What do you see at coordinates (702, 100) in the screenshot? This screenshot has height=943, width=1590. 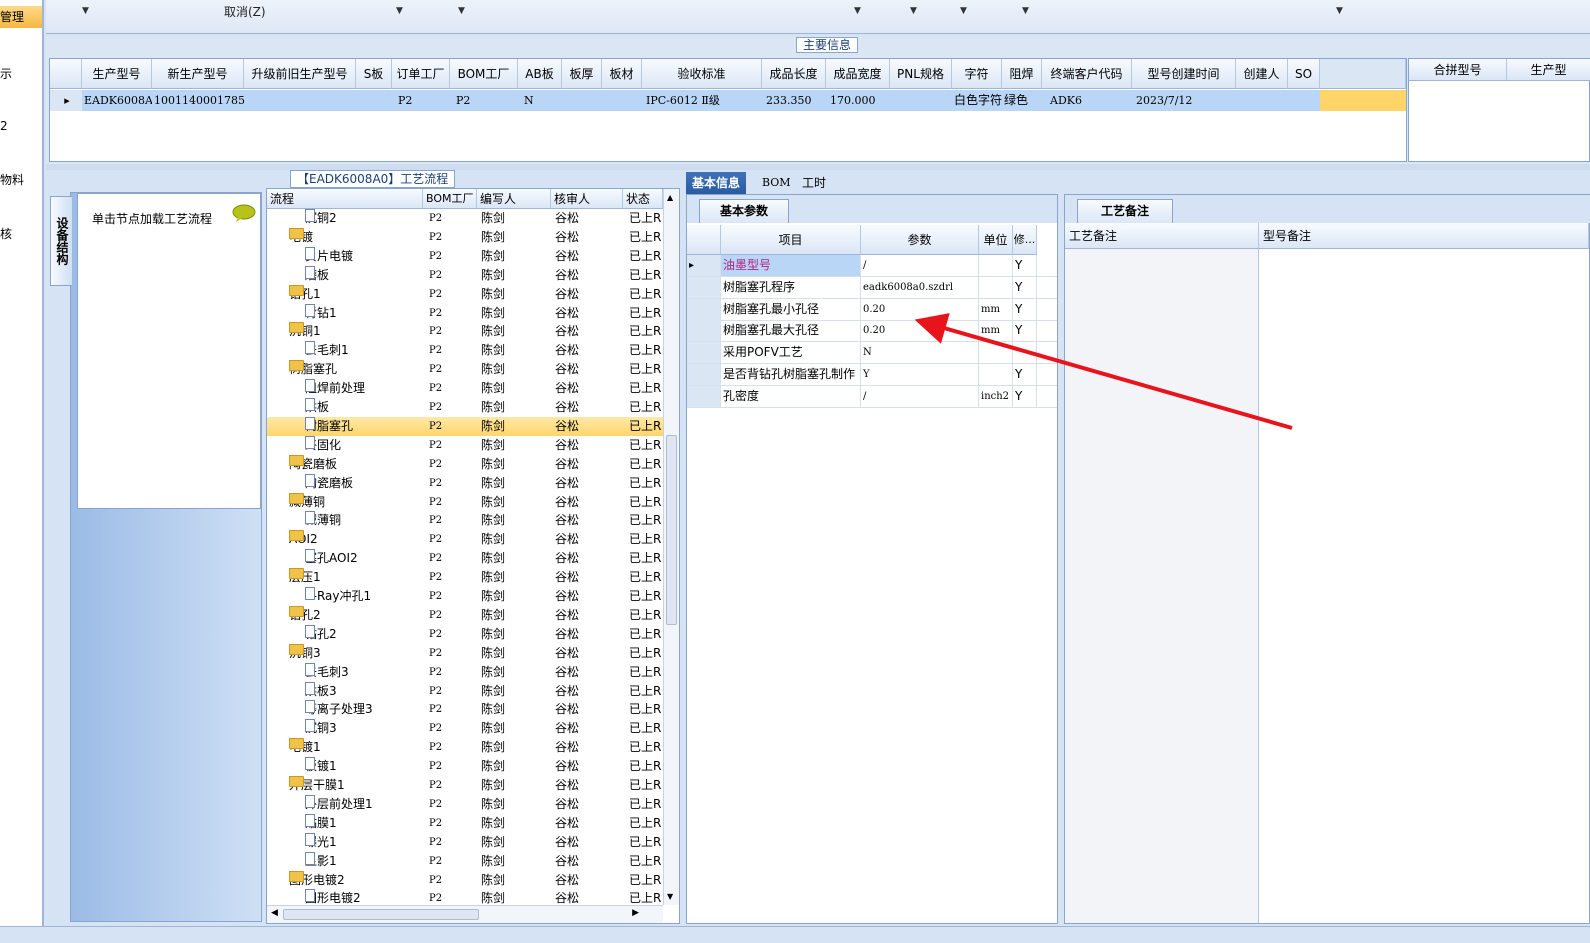 I see `table-cell: IPC-6012 Ⅱ级` at bounding box center [702, 100].